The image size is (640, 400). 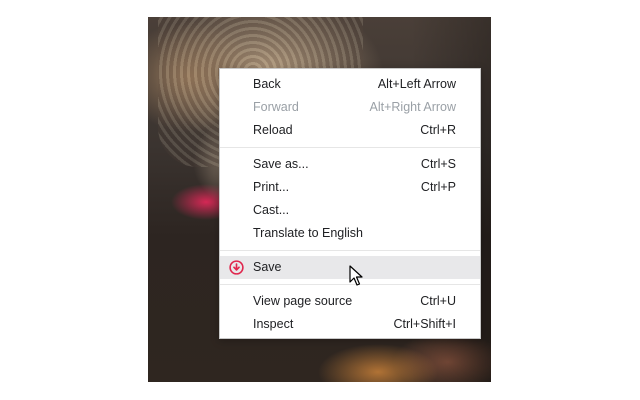 I want to click on menu-item-label: Save, so click(x=267, y=267).